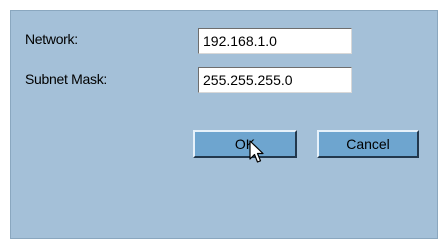 The width and height of the screenshot is (446, 247). What do you see at coordinates (256, 151) in the screenshot?
I see `mouse-pointer-icon` at bounding box center [256, 151].